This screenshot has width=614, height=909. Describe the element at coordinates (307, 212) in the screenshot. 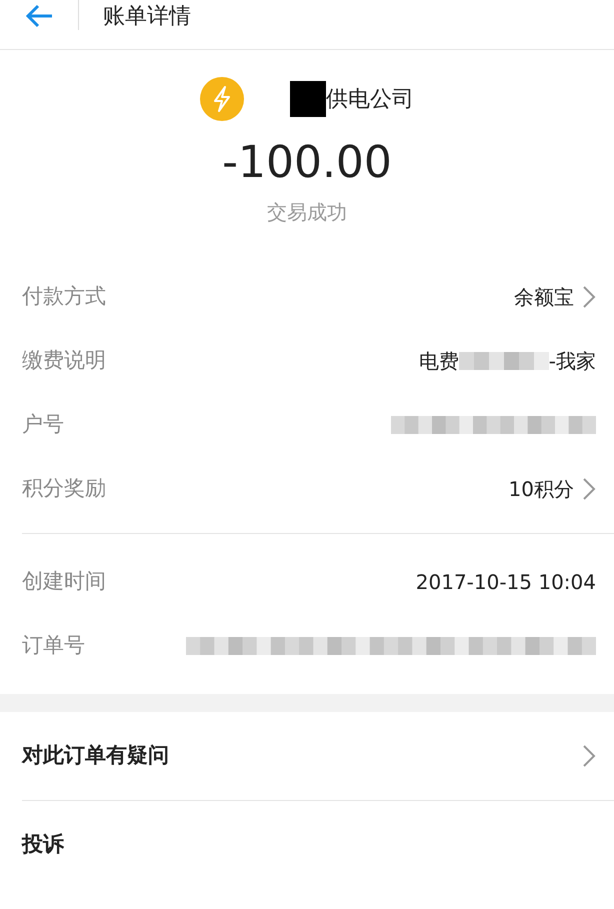

I see `transaction-status: 交易成功` at that location.